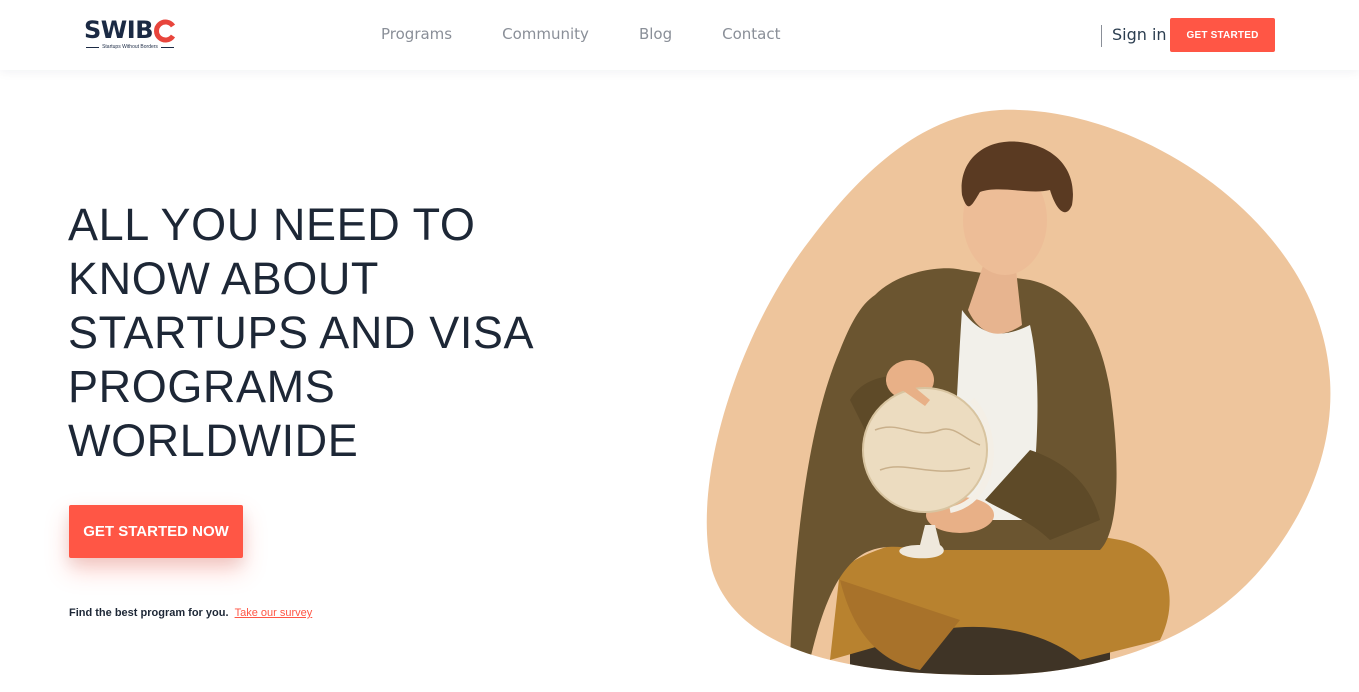  What do you see at coordinates (545, 34) in the screenshot?
I see `nav-community: Community` at bounding box center [545, 34].